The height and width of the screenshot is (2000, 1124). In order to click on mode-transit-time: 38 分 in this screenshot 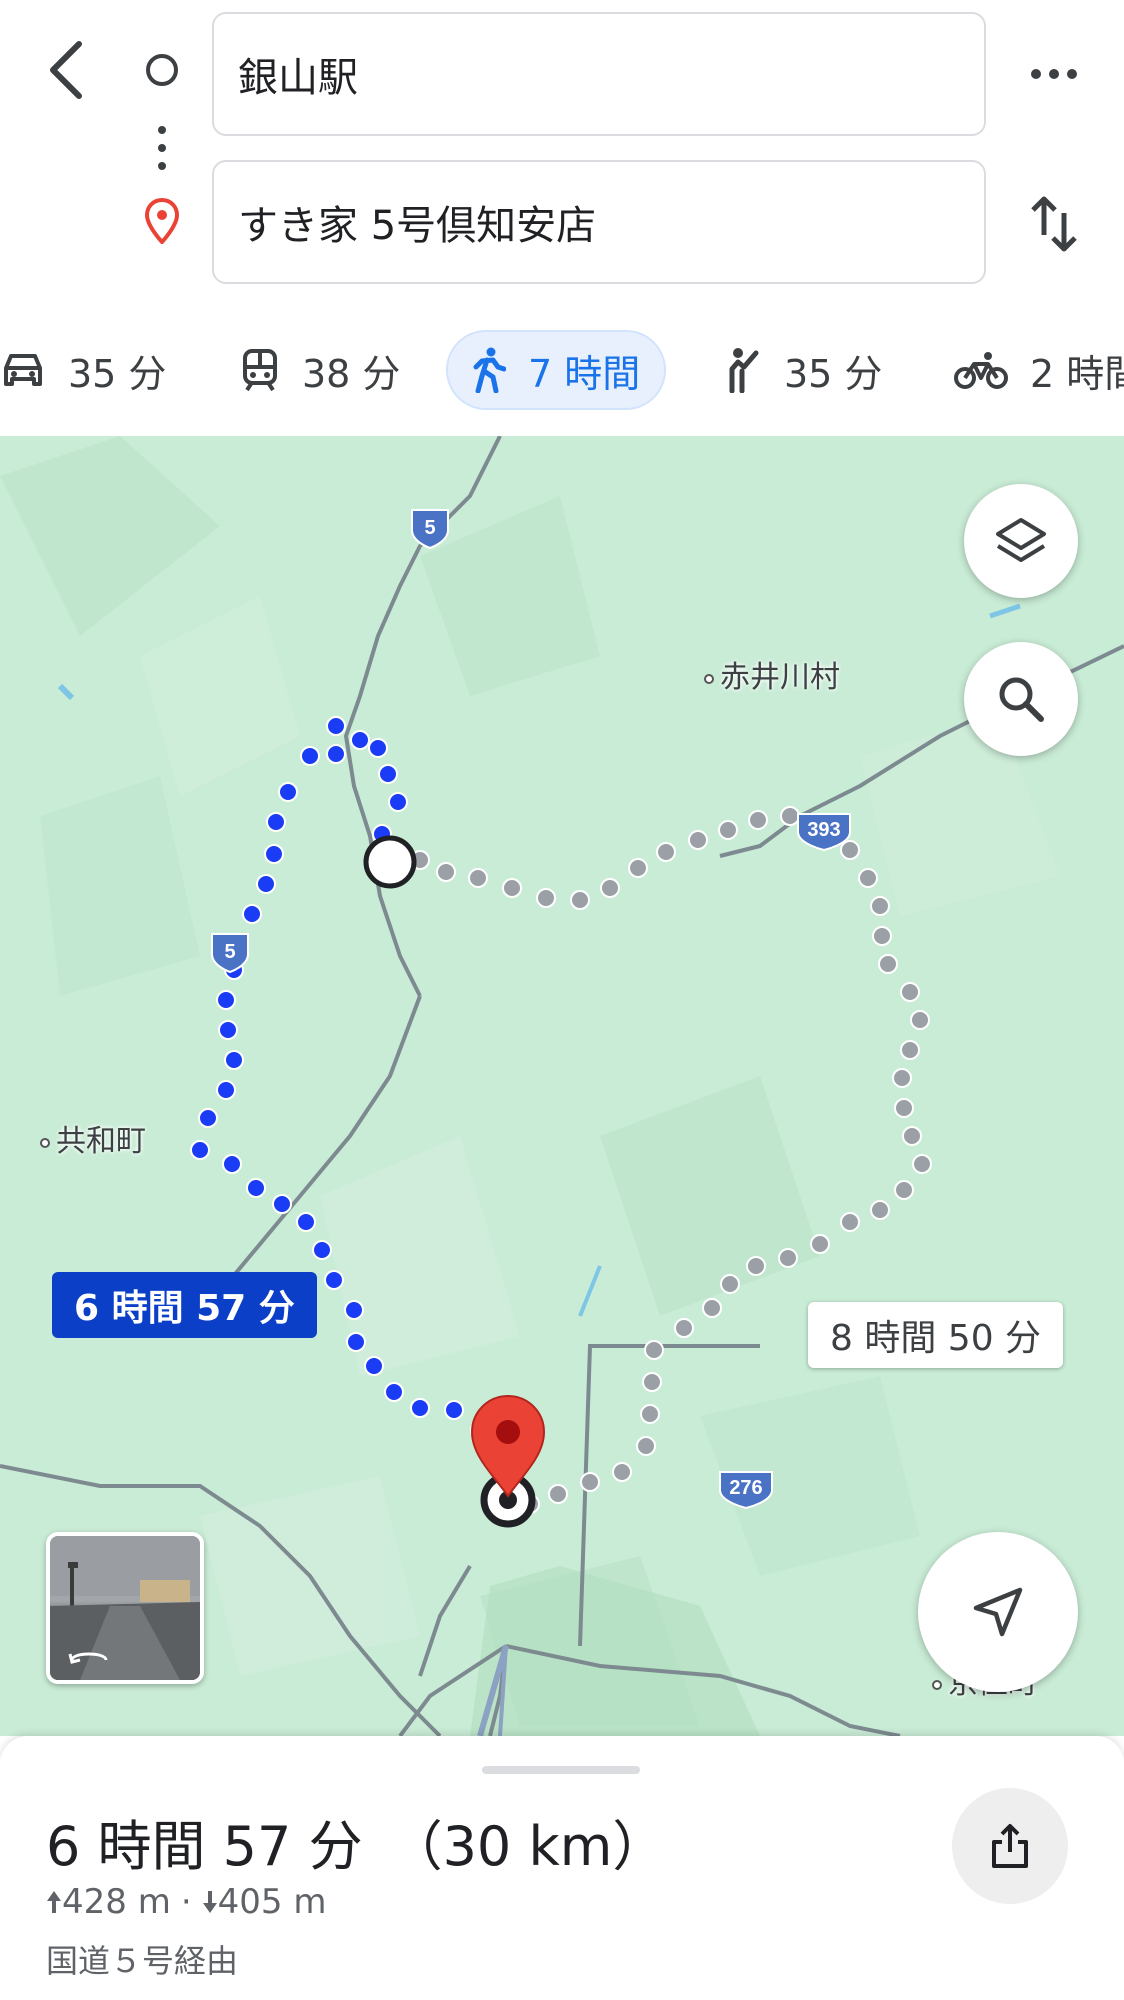, I will do `click(351, 373)`.